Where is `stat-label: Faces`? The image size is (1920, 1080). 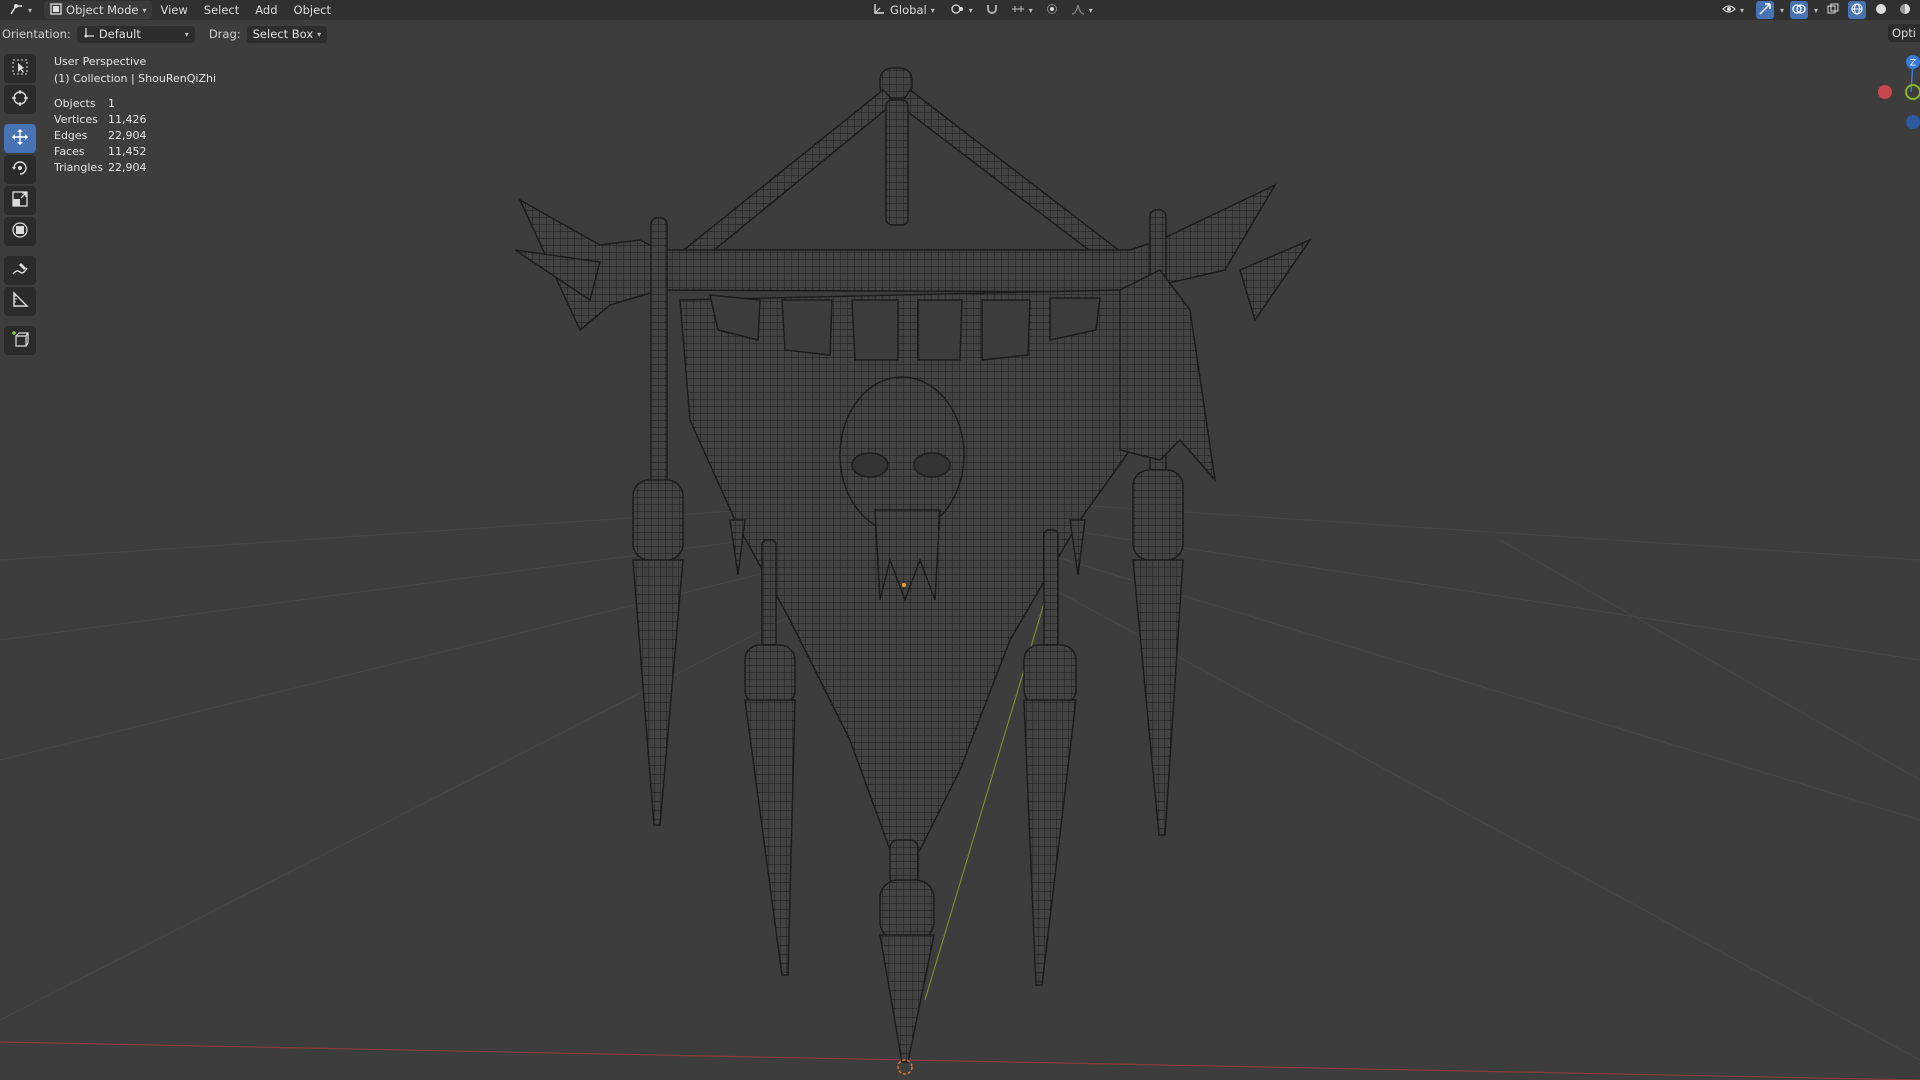 stat-label: Faces is located at coordinates (69, 151).